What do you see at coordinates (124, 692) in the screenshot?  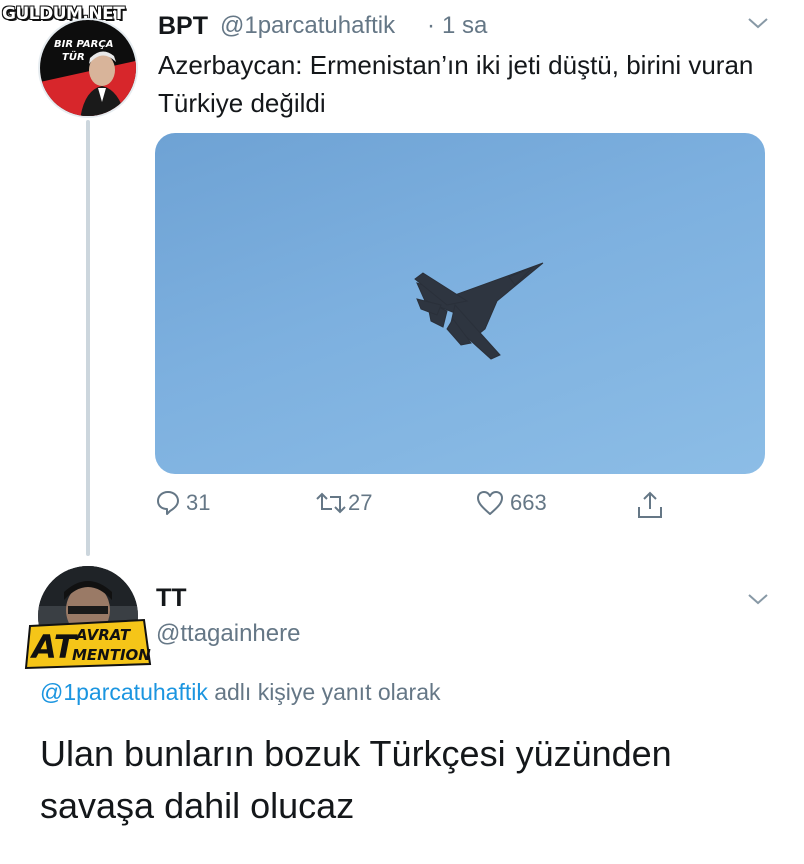 I see `replying-to-mention-link: @1parcatuhaftik` at bounding box center [124, 692].